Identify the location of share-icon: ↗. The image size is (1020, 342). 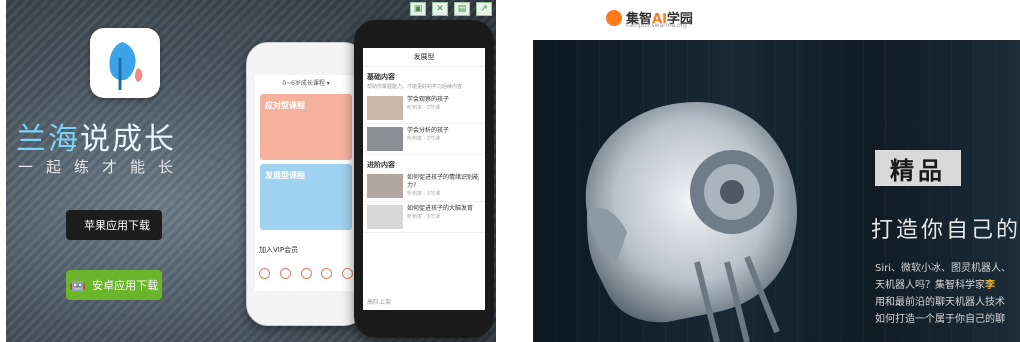
(484, 9).